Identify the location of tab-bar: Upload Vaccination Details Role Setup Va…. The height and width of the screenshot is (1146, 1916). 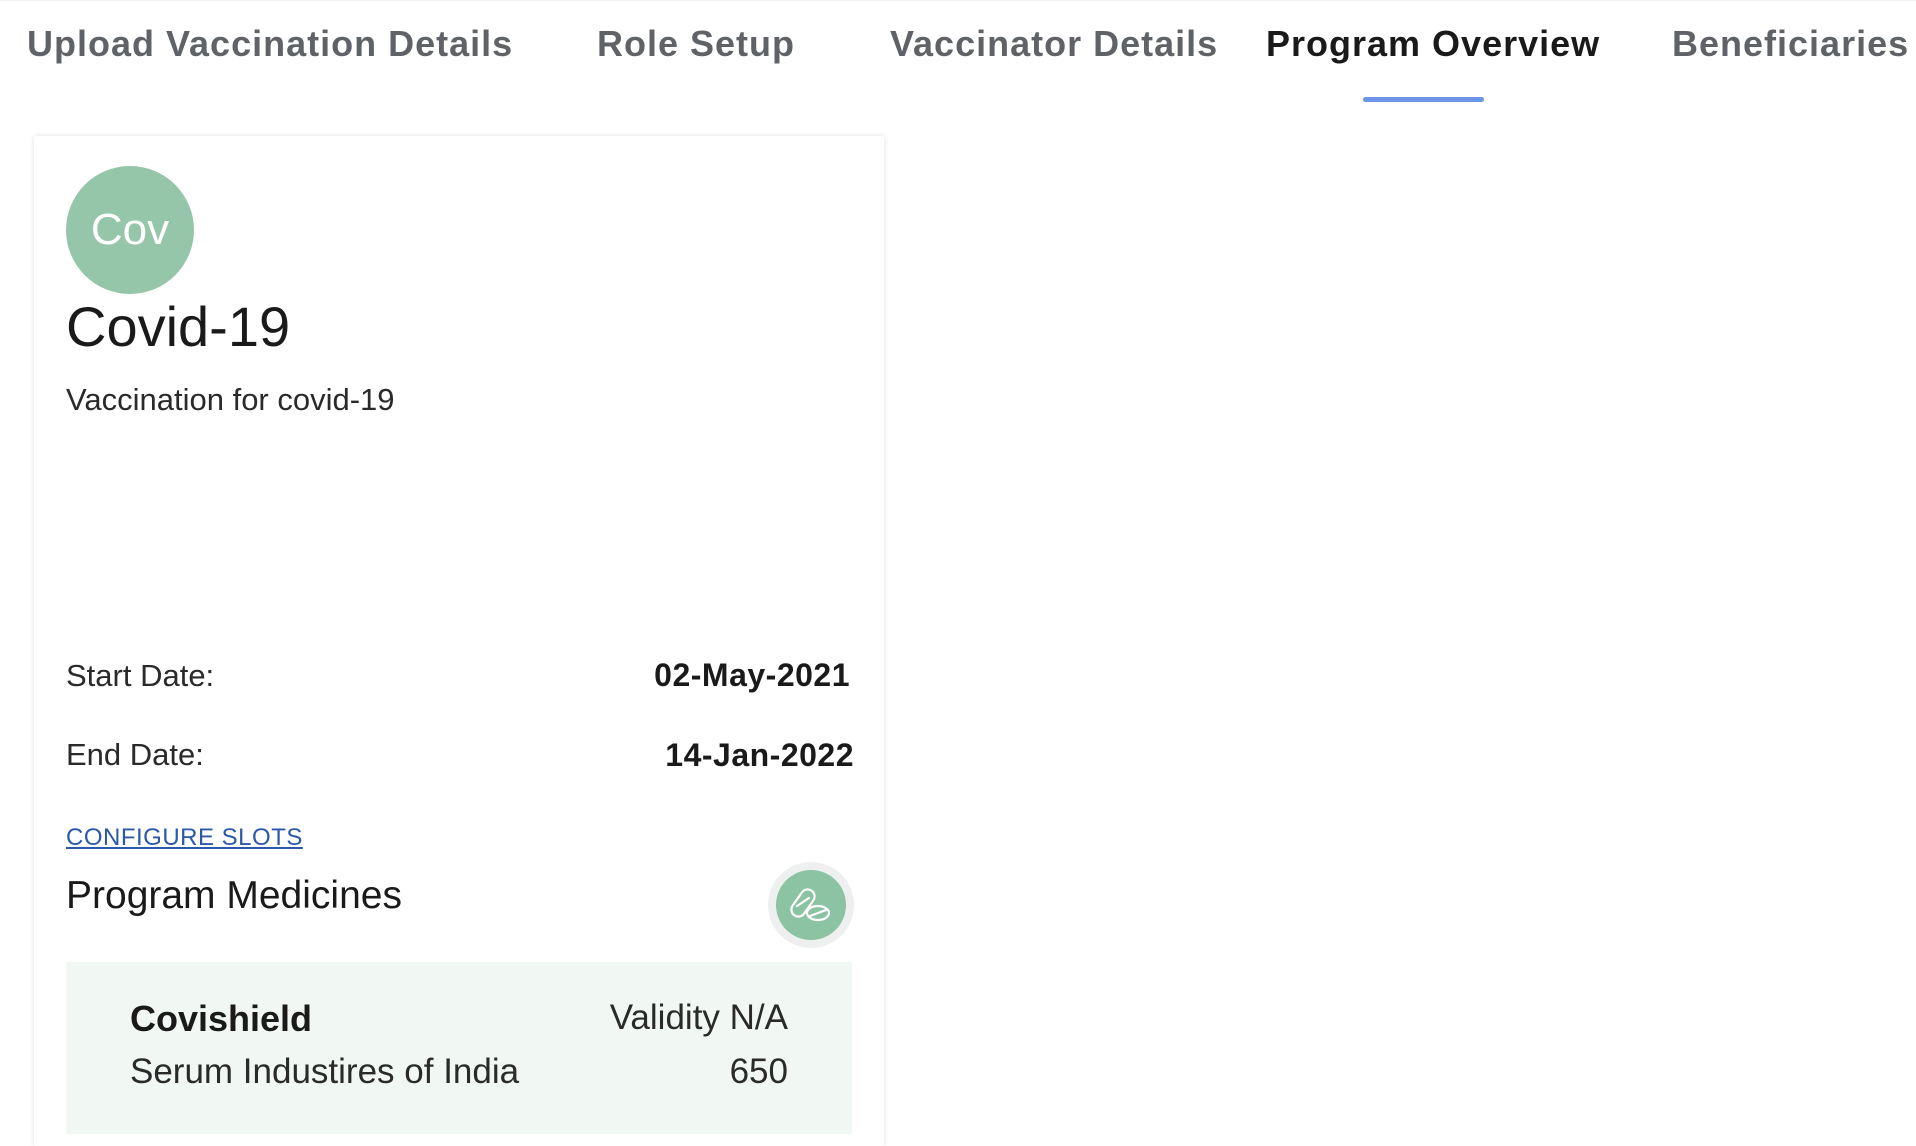
(958, 51).